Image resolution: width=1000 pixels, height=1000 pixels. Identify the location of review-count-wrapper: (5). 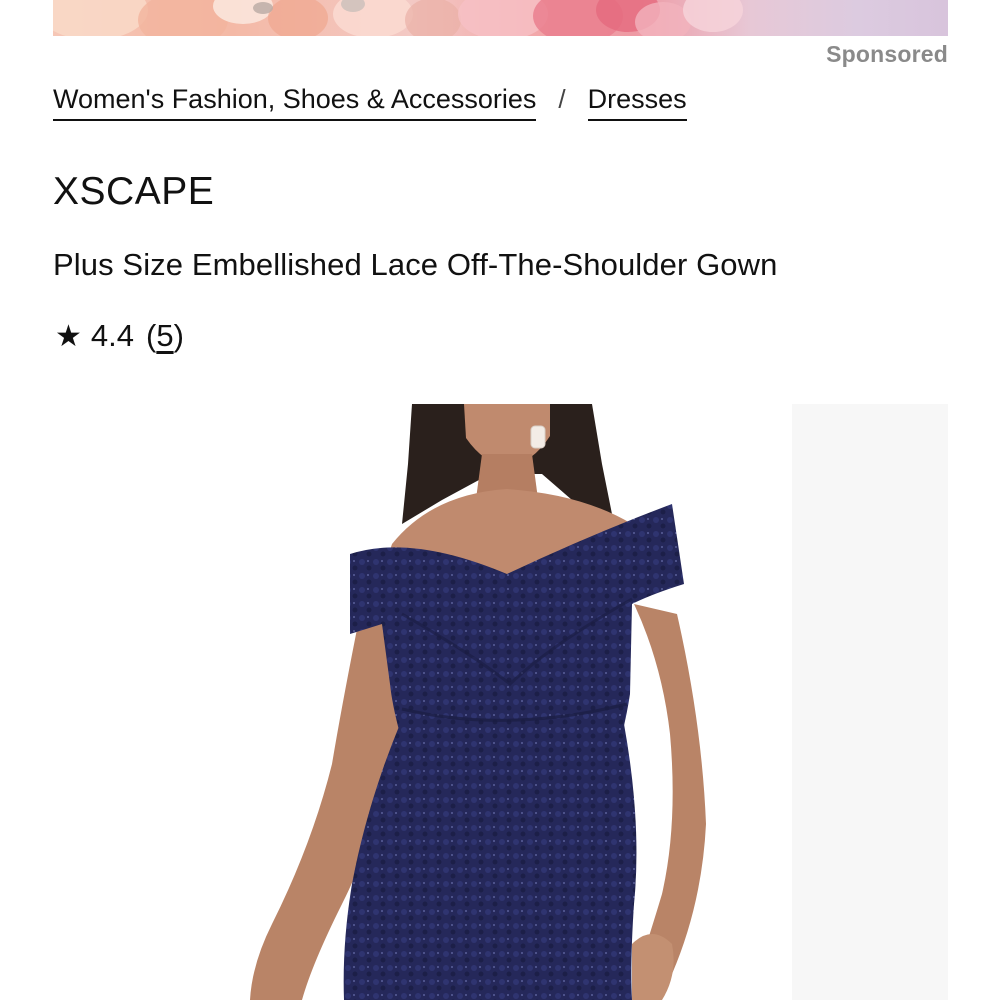
(165, 336).